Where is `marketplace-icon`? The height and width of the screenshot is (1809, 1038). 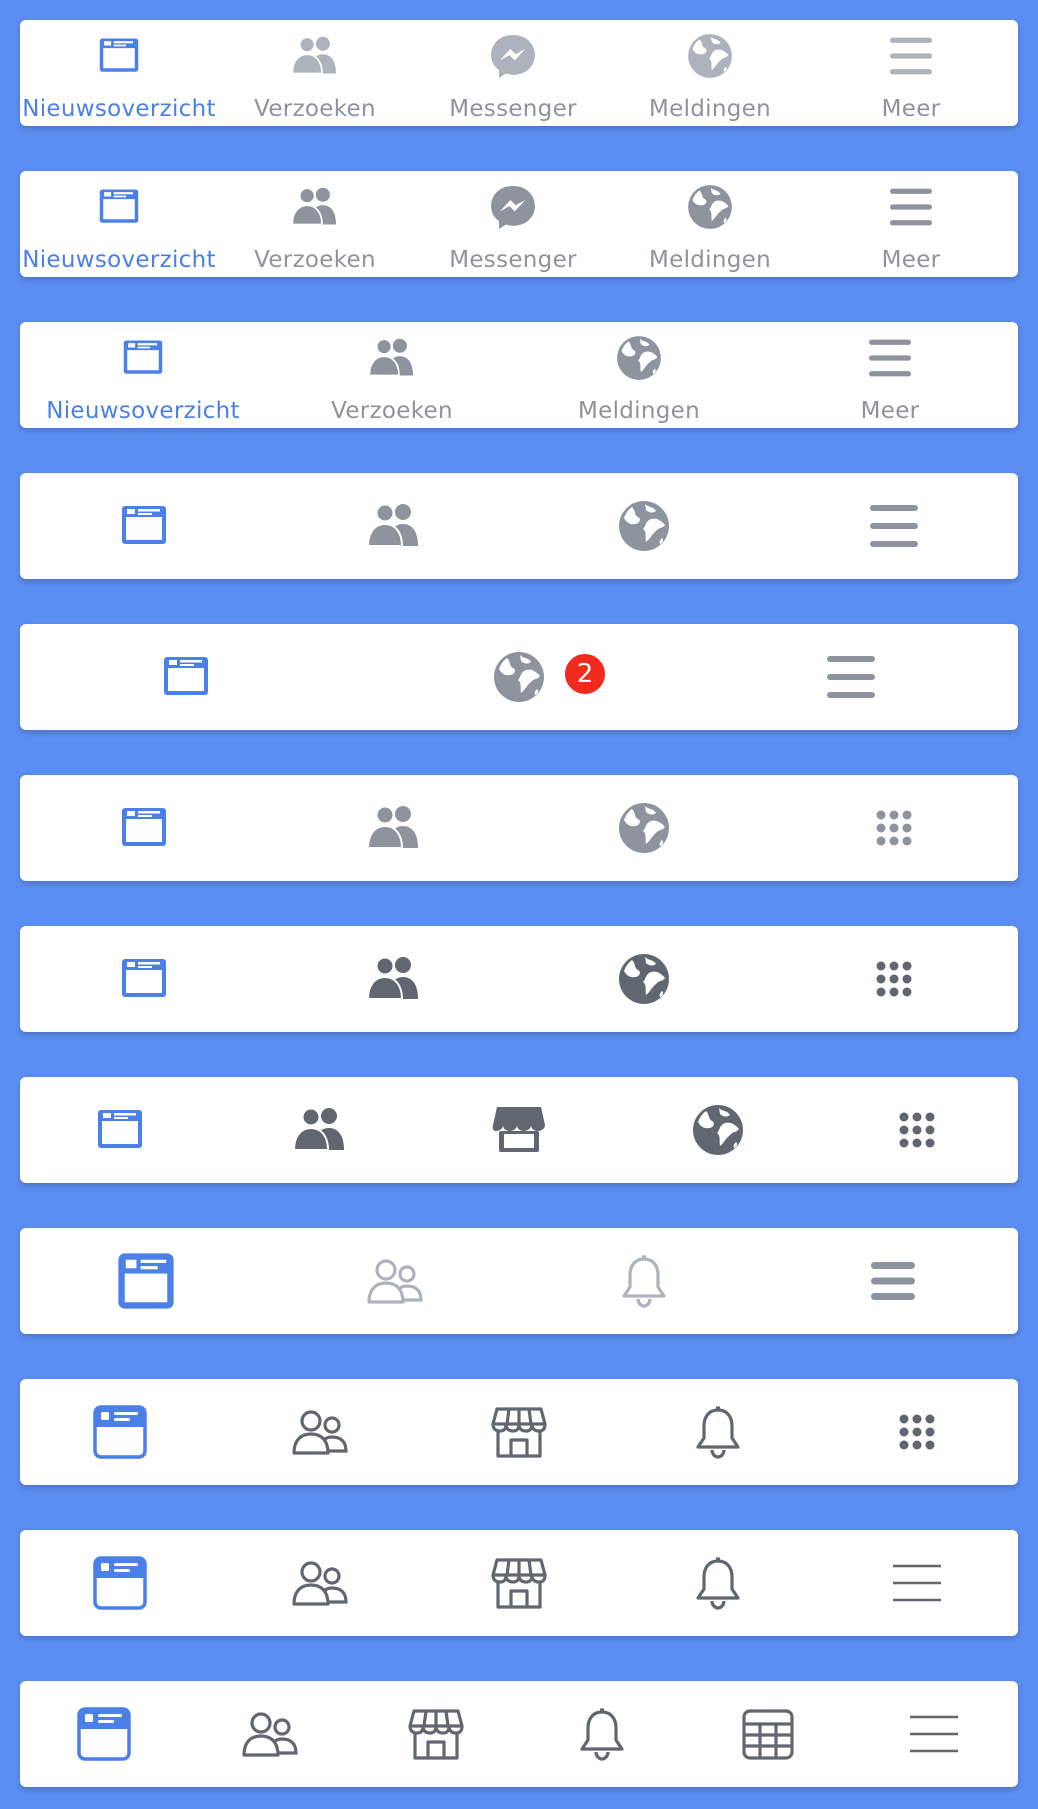
marketplace-icon is located at coordinates (519, 1130).